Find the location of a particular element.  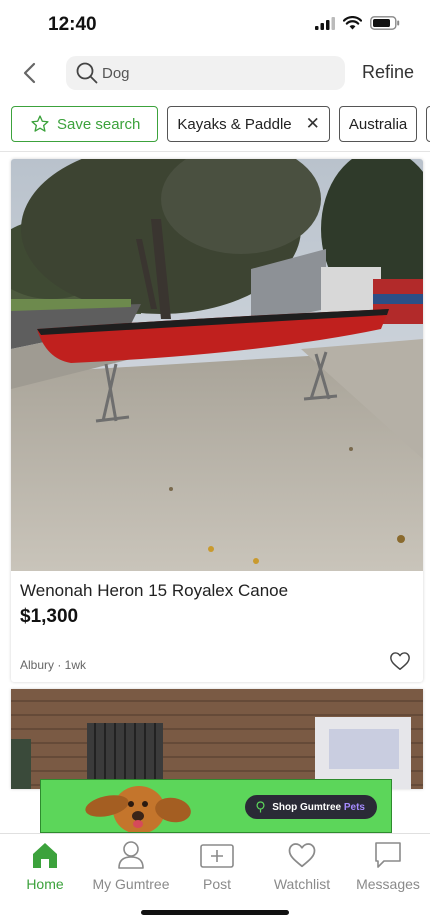

nav-label: Watchlist is located at coordinates (302, 884).